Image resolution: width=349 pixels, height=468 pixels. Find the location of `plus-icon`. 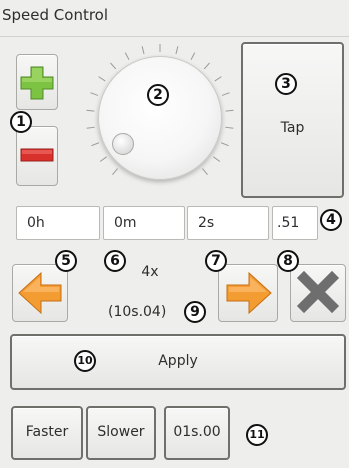

plus-icon is located at coordinates (37, 83).